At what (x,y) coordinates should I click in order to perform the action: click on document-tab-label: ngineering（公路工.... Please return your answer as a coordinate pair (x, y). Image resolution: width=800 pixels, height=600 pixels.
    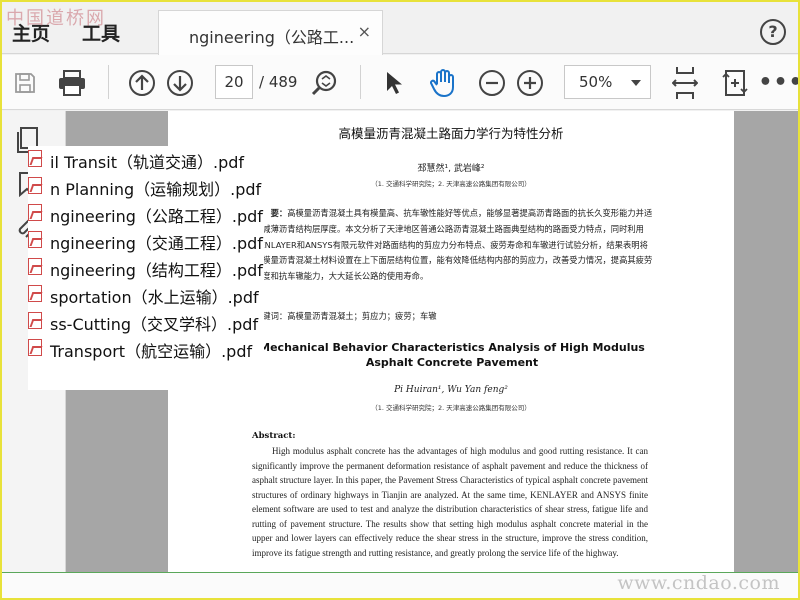
    Looking at the image, I should click on (272, 37).